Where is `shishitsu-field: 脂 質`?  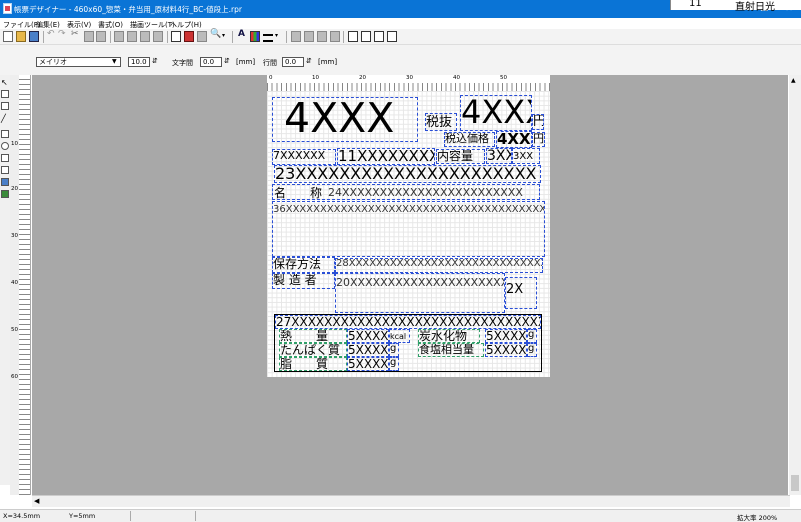 shishitsu-field: 脂 質 is located at coordinates (313, 364).